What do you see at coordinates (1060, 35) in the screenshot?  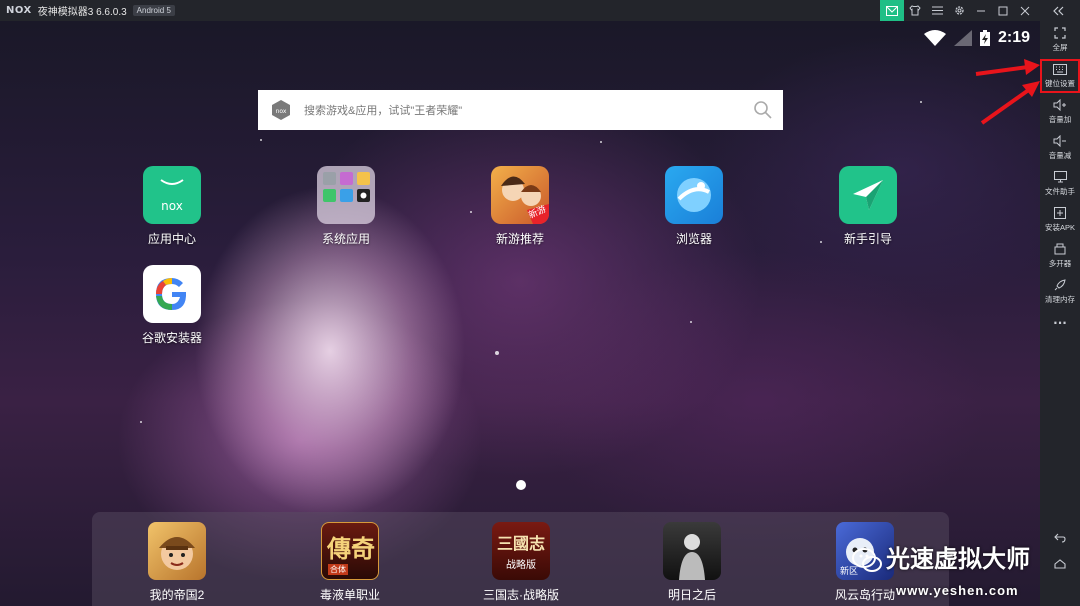 I see `fullscreen-icon` at bounding box center [1060, 35].